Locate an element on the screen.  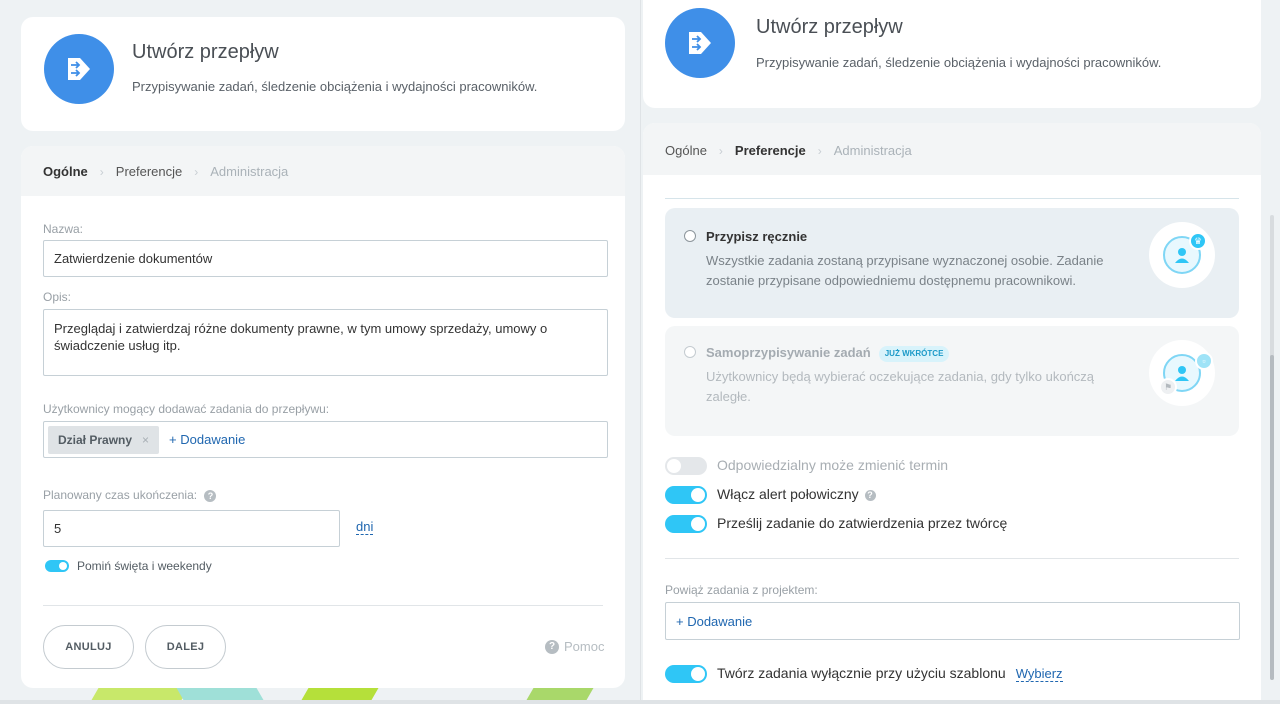
add-project-link: + Dodawanie is located at coordinates (714, 621).